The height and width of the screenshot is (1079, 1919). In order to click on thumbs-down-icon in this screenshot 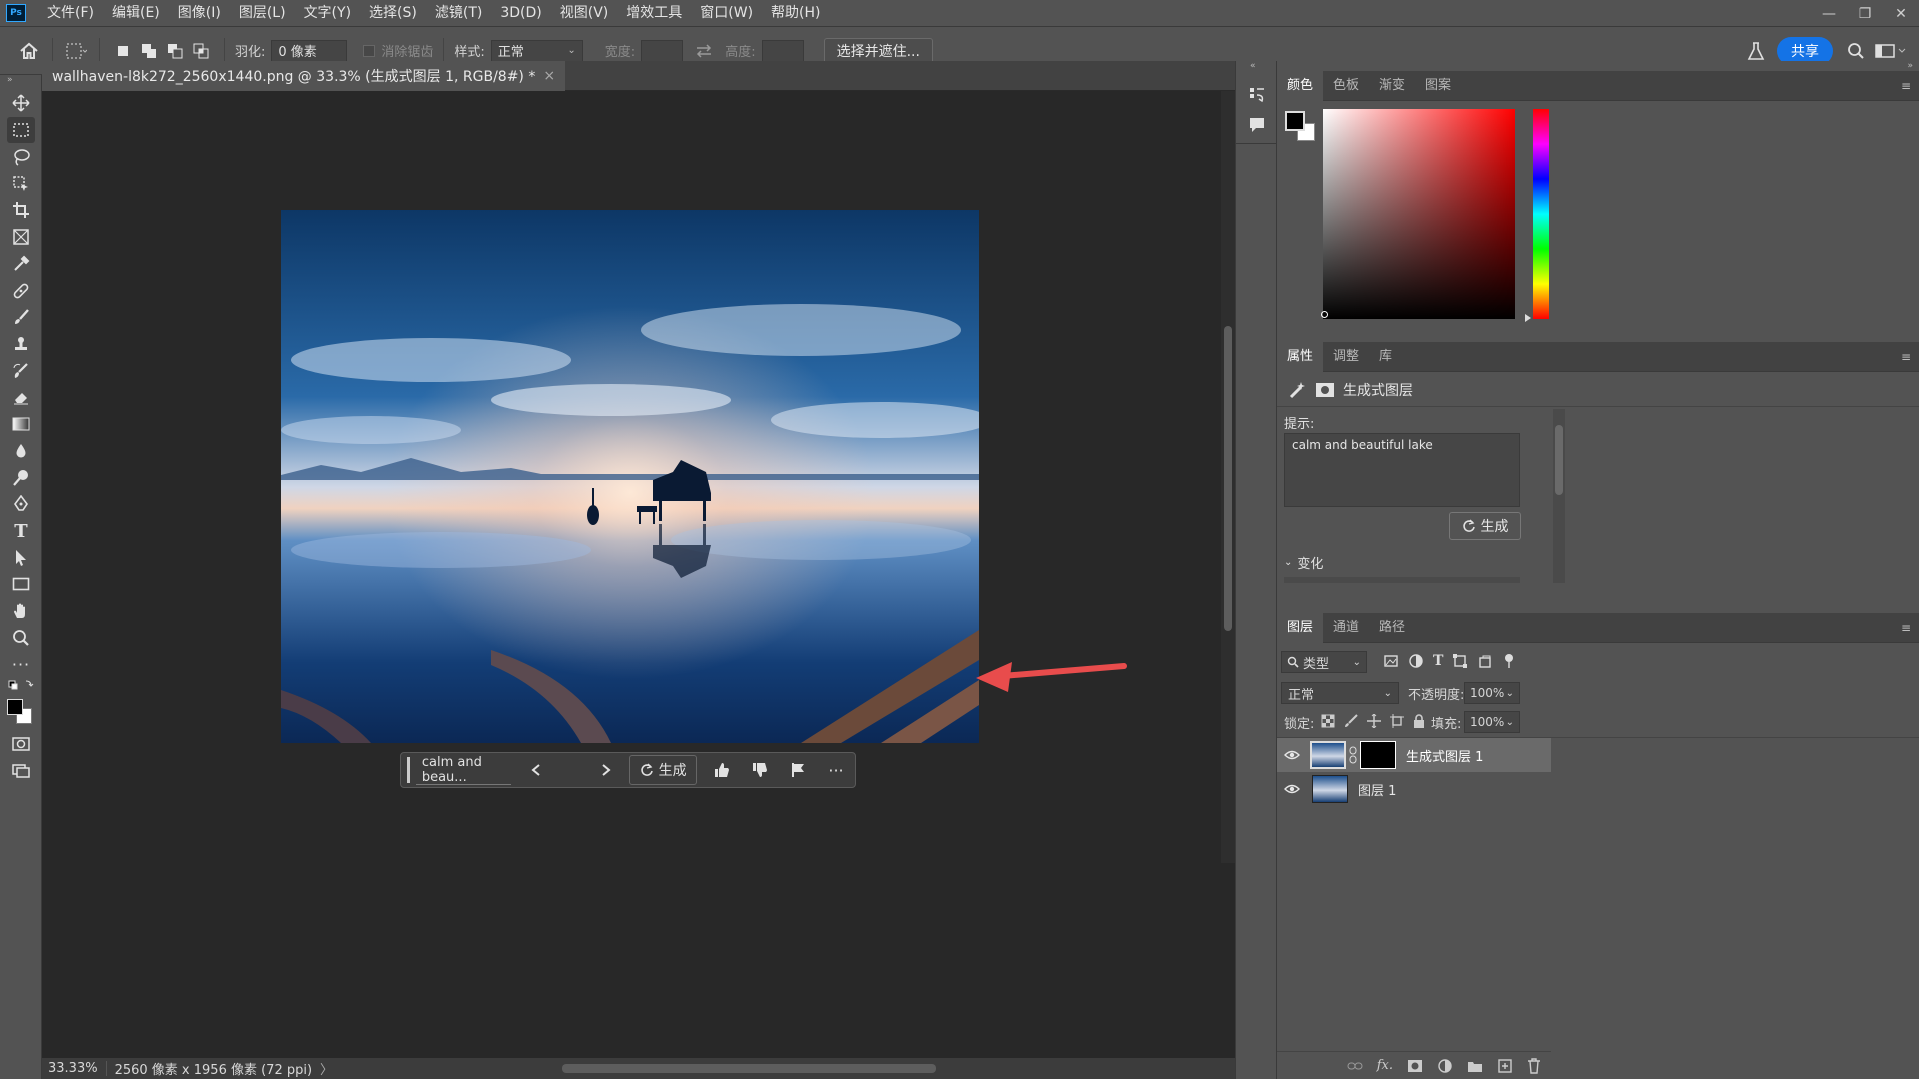, I will do `click(760, 770)`.